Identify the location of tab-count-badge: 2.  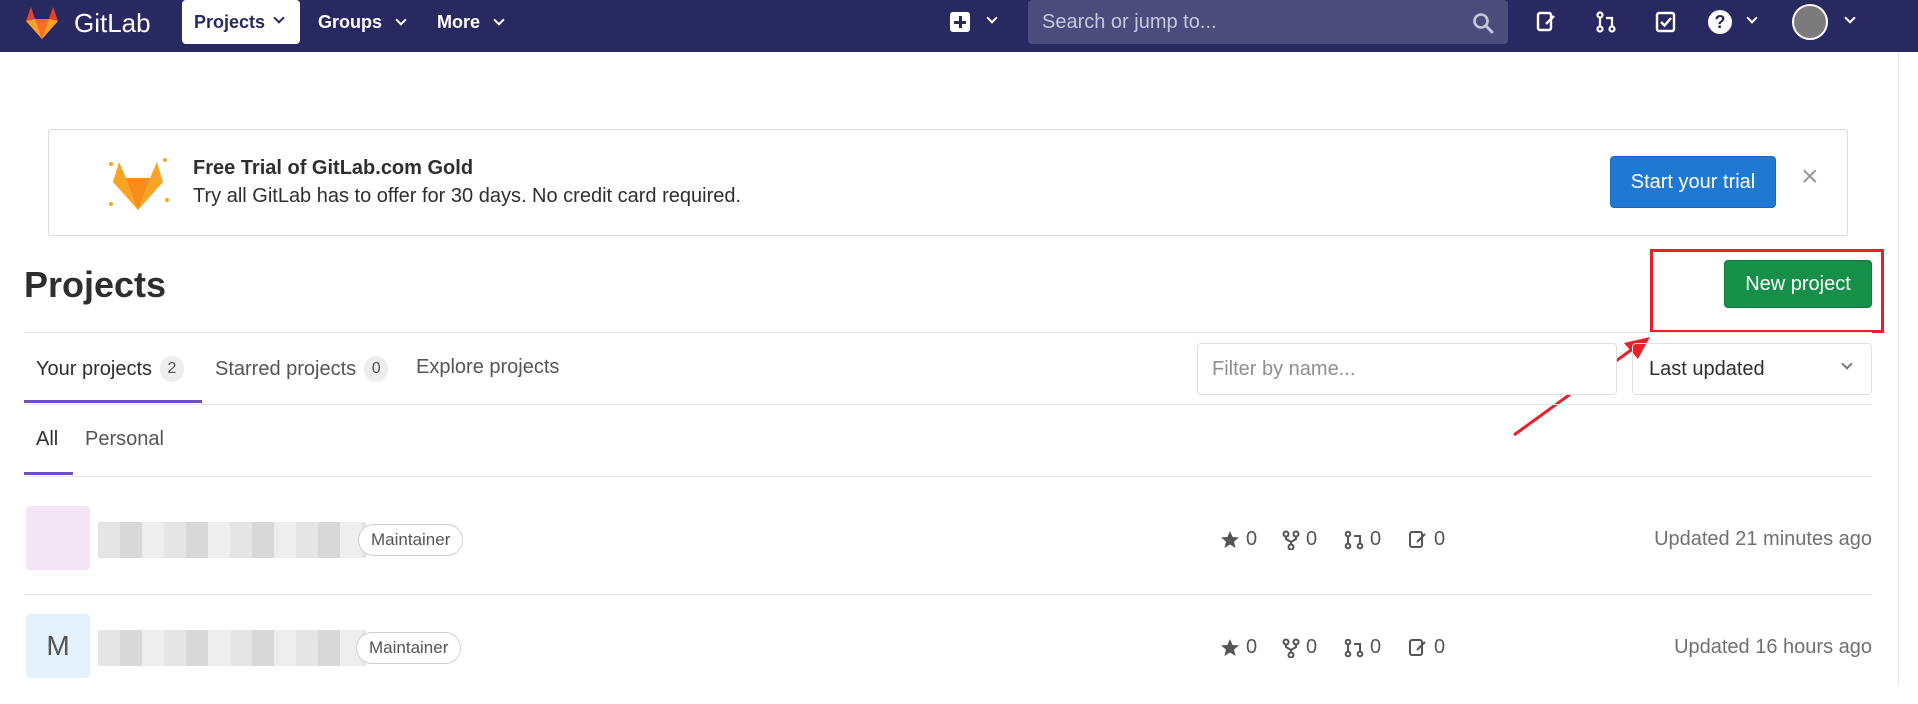
(172, 369).